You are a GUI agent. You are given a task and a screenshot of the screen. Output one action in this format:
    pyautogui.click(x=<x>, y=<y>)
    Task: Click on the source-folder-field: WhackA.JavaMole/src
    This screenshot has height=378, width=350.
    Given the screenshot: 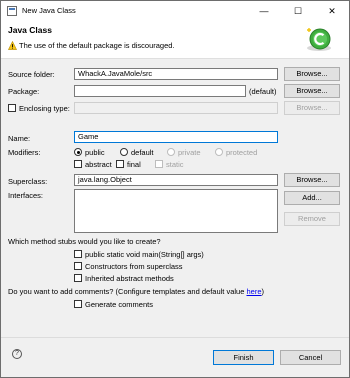 What is the action you would take?
    pyautogui.click(x=176, y=74)
    